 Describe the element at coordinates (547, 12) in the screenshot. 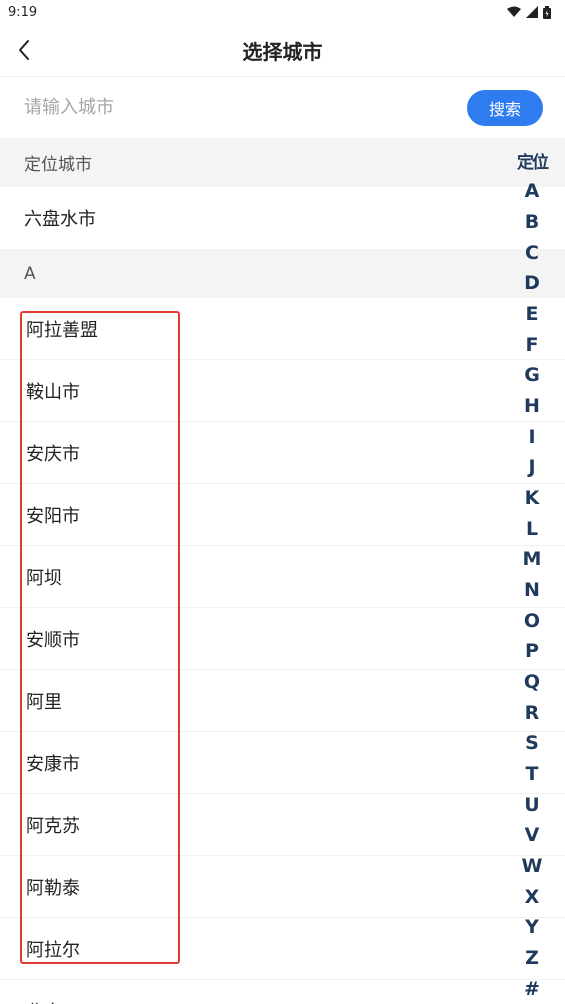

I see `battery-icon` at that location.